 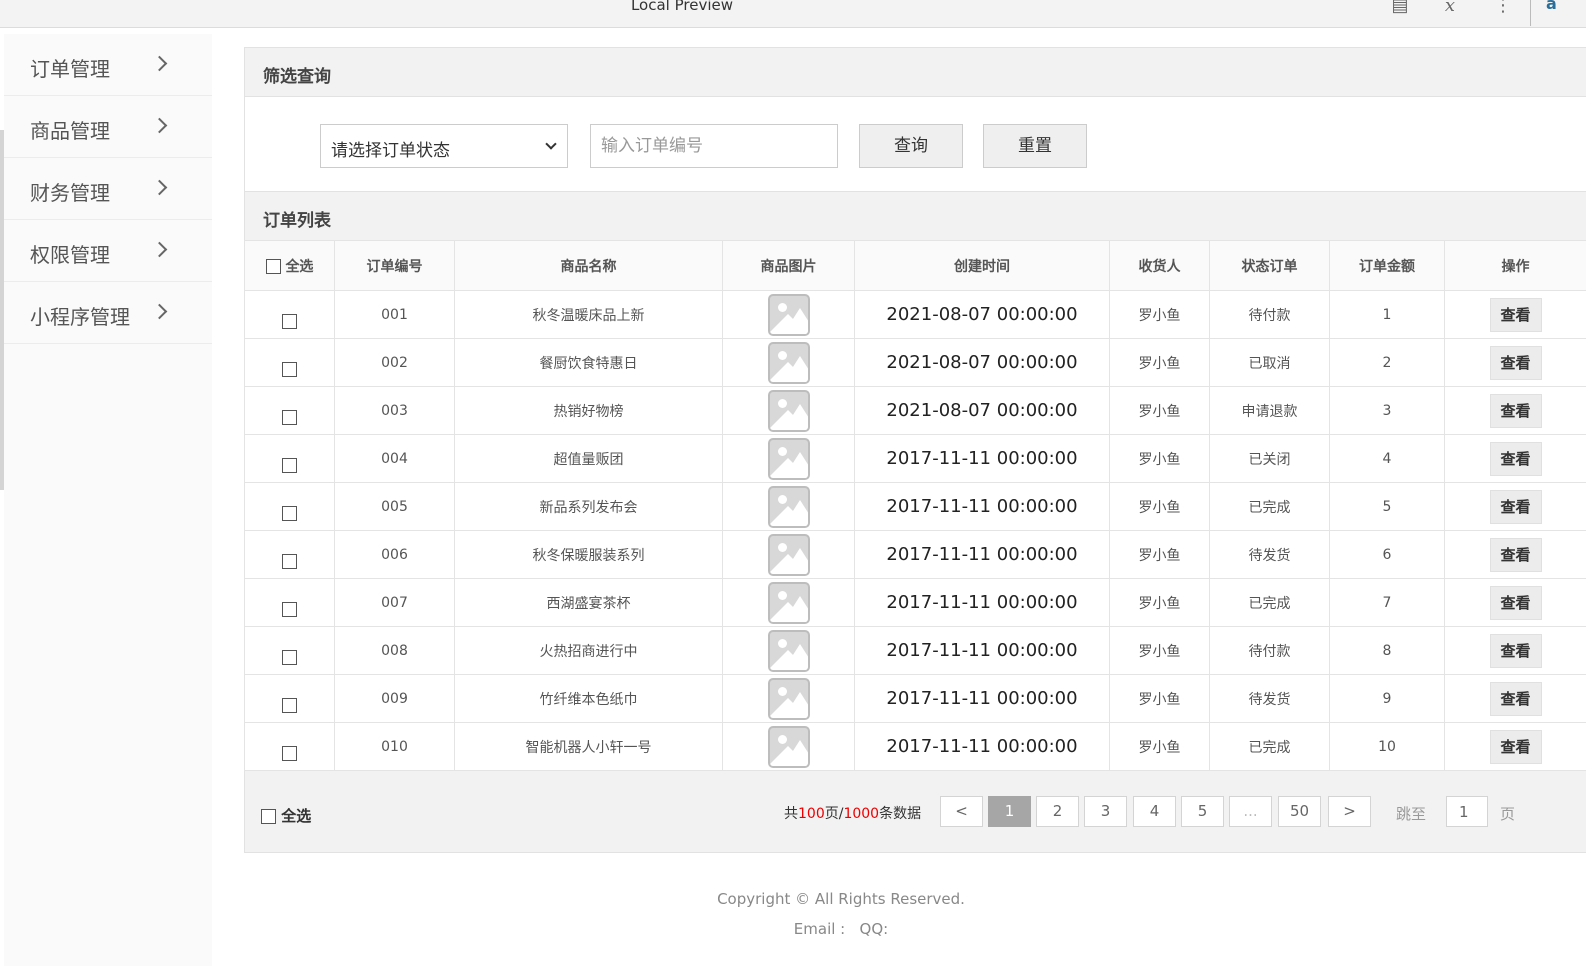 What do you see at coordinates (1450, 9) in the screenshot?
I see `formula-icon: x` at bounding box center [1450, 9].